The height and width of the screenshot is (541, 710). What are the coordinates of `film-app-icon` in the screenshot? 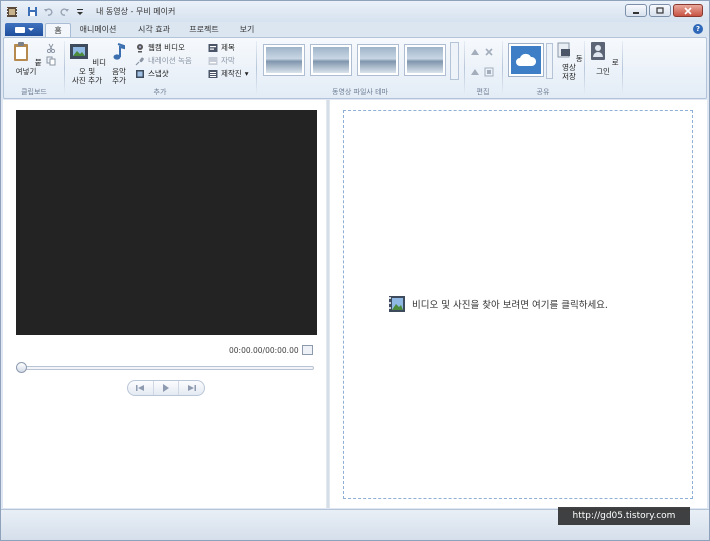 It's located at (12, 12).